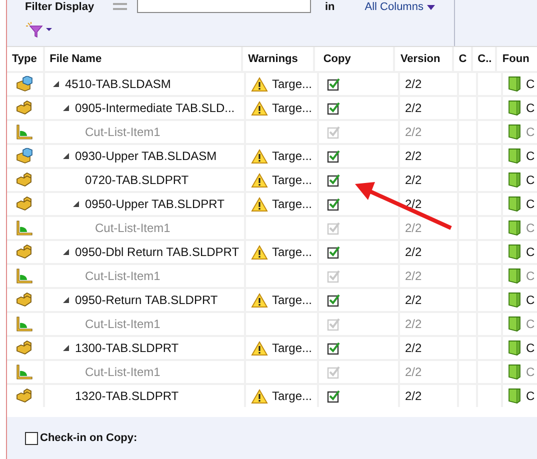  I want to click on table-row: 0930-Upper TAB.SLDASM Targe... 2/2 C, so click(272, 155).